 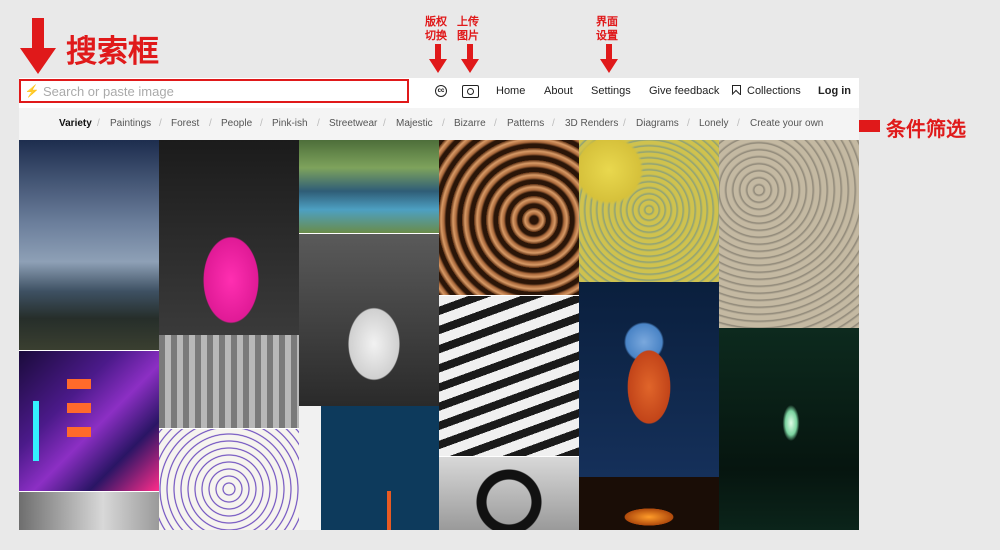 What do you see at coordinates (834, 91) in the screenshot?
I see `login-button: Log in` at bounding box center [834, 91].